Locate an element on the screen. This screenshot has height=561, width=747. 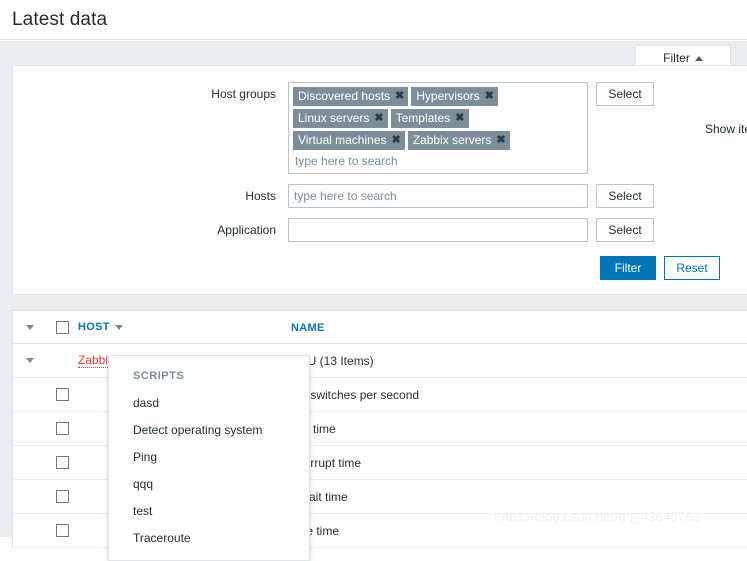
hosts-input is located at coordinates (438, 196).